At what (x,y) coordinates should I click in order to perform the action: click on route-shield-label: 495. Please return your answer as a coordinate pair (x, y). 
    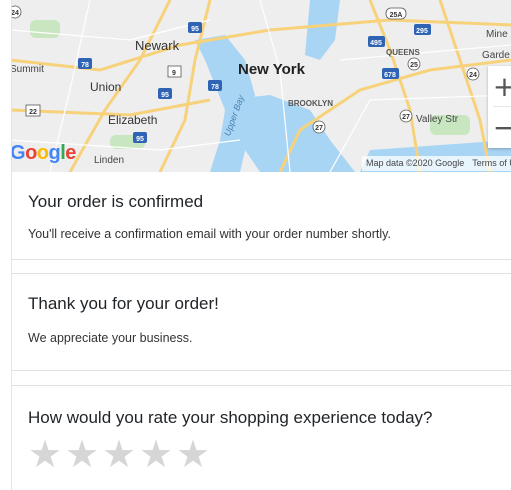
    Looking at the image, I should click on (376, 43).